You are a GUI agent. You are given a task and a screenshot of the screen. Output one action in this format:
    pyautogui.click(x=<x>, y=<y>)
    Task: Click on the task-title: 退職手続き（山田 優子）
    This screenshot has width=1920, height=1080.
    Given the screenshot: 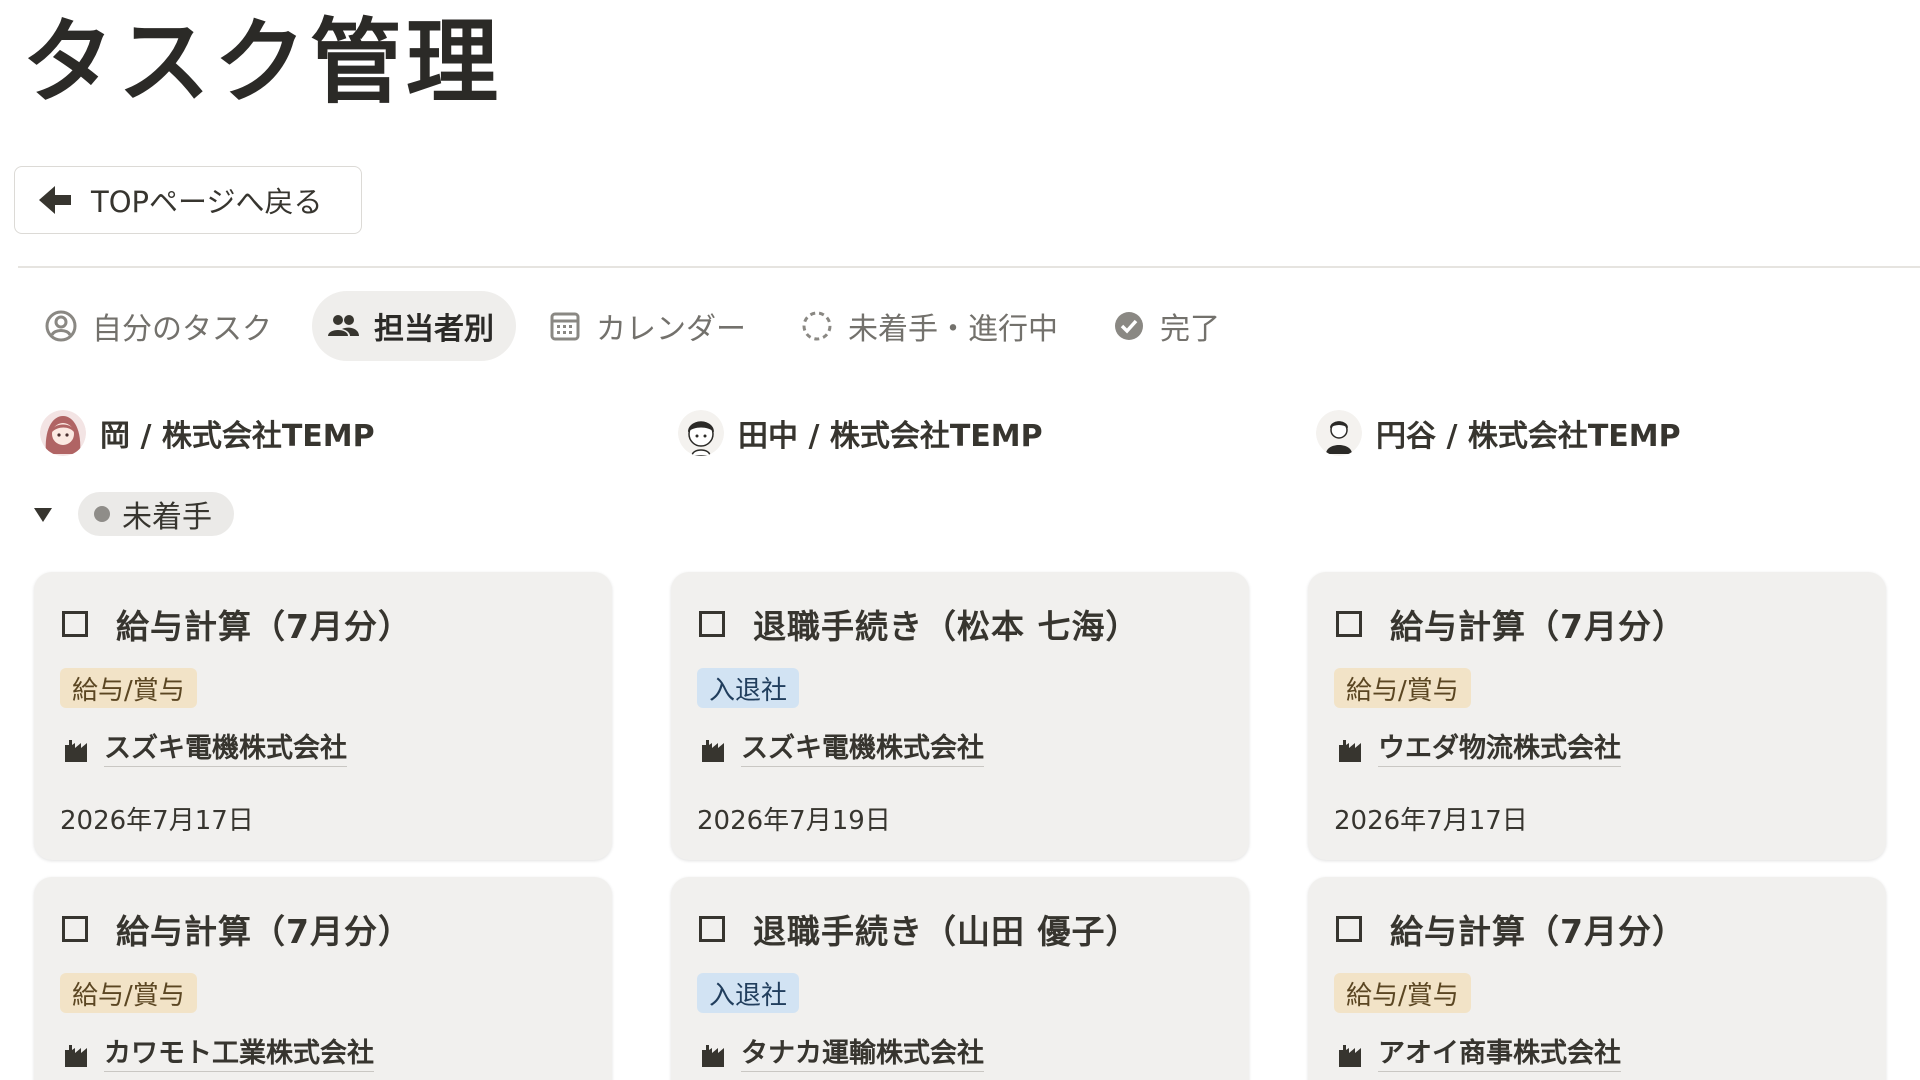 What is the action you would take?
    pyautogui.click(x=946, y=931)
    